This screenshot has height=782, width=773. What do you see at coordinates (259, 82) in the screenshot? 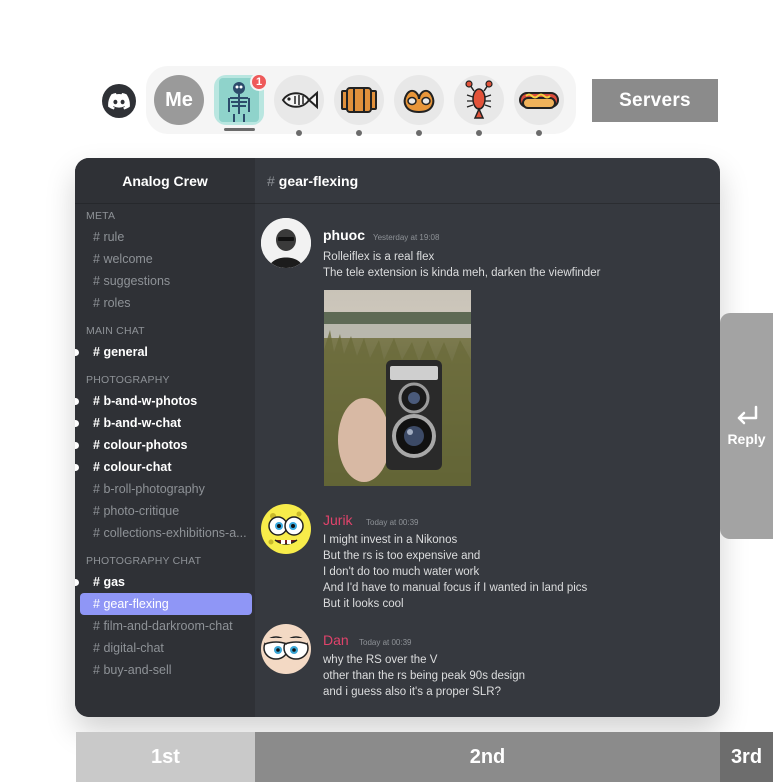
I see `notification-badge: 1` at bounding box center [259, 82].